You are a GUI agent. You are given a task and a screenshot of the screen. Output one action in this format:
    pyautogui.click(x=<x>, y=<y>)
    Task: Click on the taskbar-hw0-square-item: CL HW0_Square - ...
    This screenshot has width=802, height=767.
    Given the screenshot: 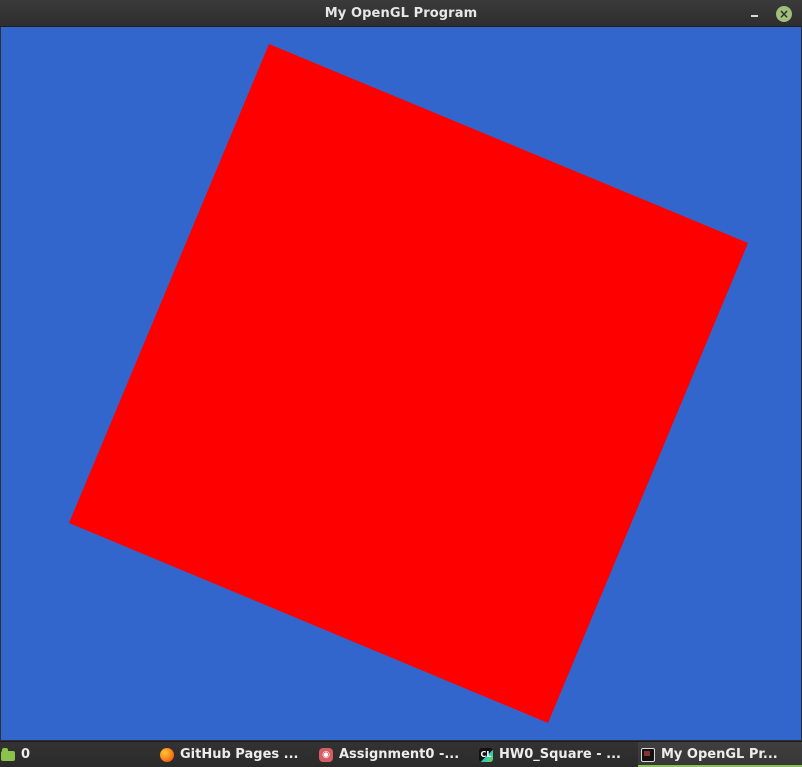 What is the action you would take?
    pyautogui.click(x=551, y=754)
    